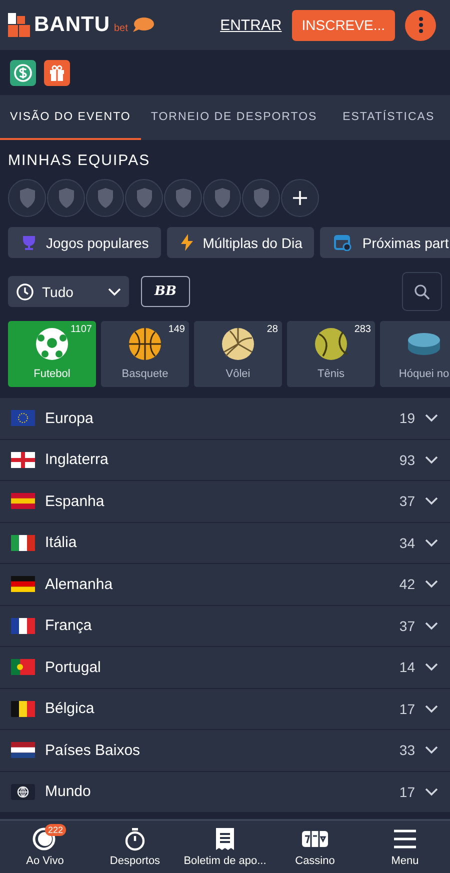 The image size is (450, 873). I want to click on region-row: Alemanha 42, so click(225, 585).